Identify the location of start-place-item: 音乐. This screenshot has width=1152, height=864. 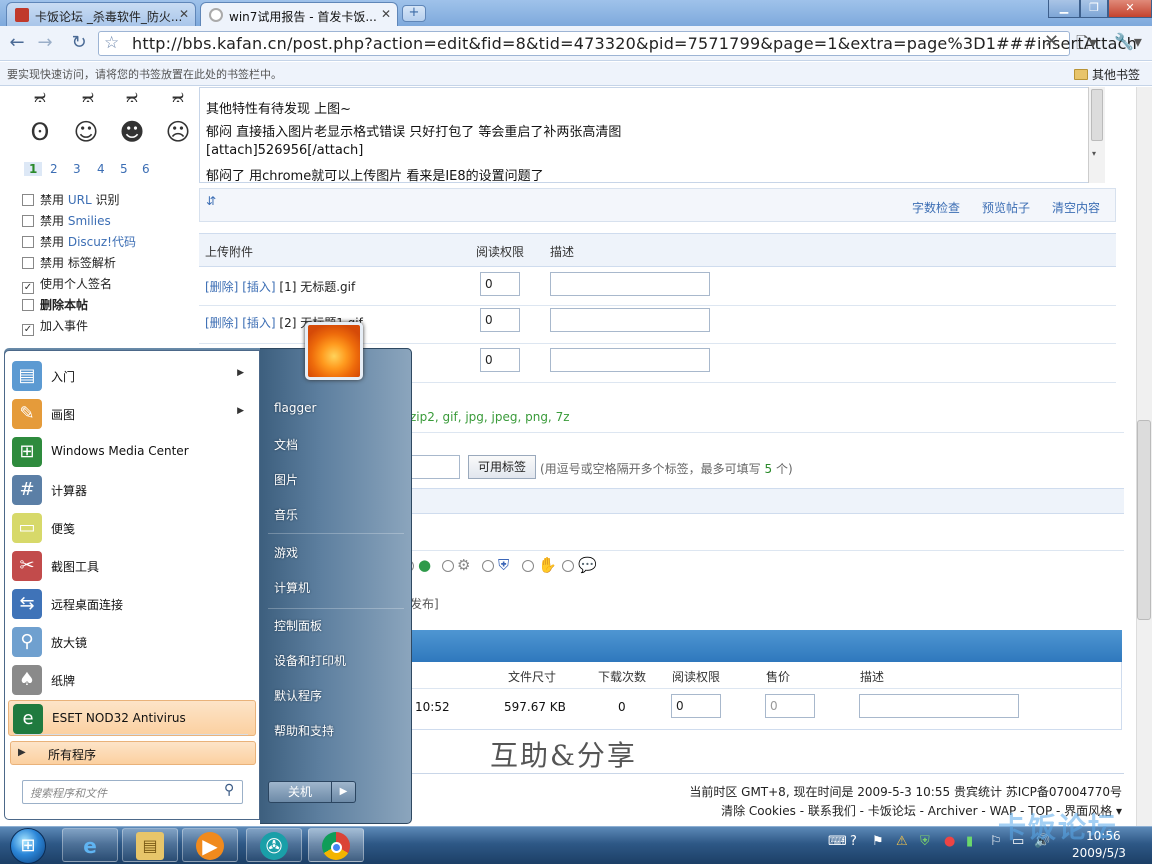
(286, 514).